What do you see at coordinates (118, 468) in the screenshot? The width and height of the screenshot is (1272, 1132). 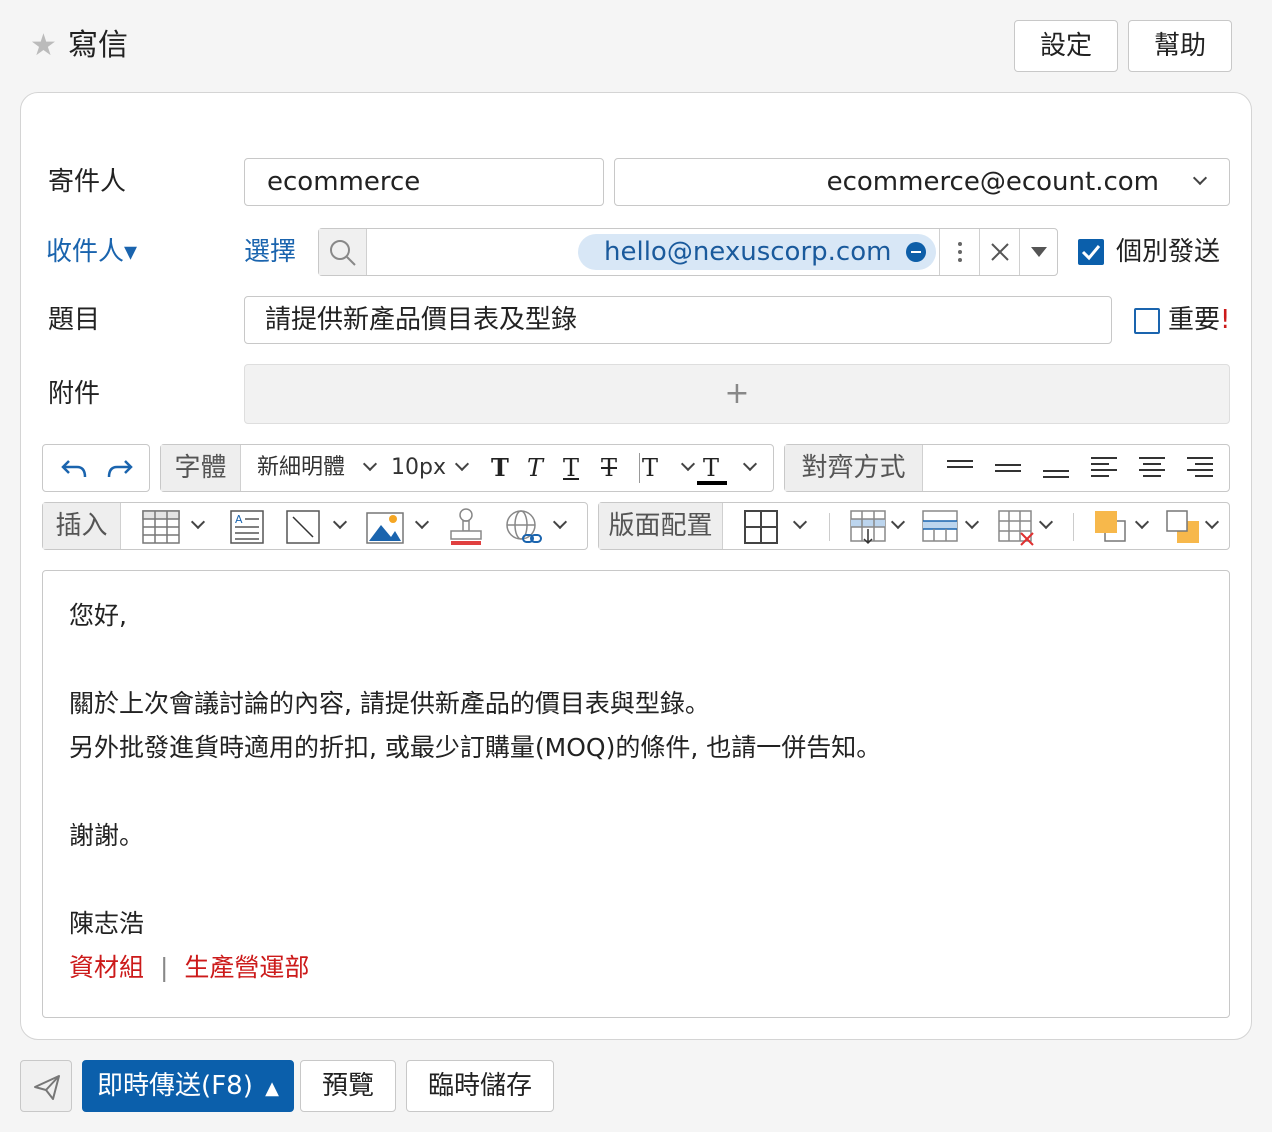 I see `redo-icon` at bounding box center [118, 468].